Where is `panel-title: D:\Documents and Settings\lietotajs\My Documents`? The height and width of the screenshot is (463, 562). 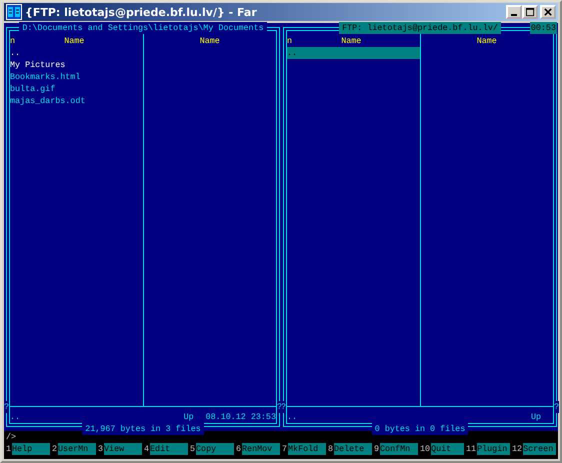 panel-title: D:\Documents and Settings\lietotajs\My Documents is located at coordinates (143, 28).